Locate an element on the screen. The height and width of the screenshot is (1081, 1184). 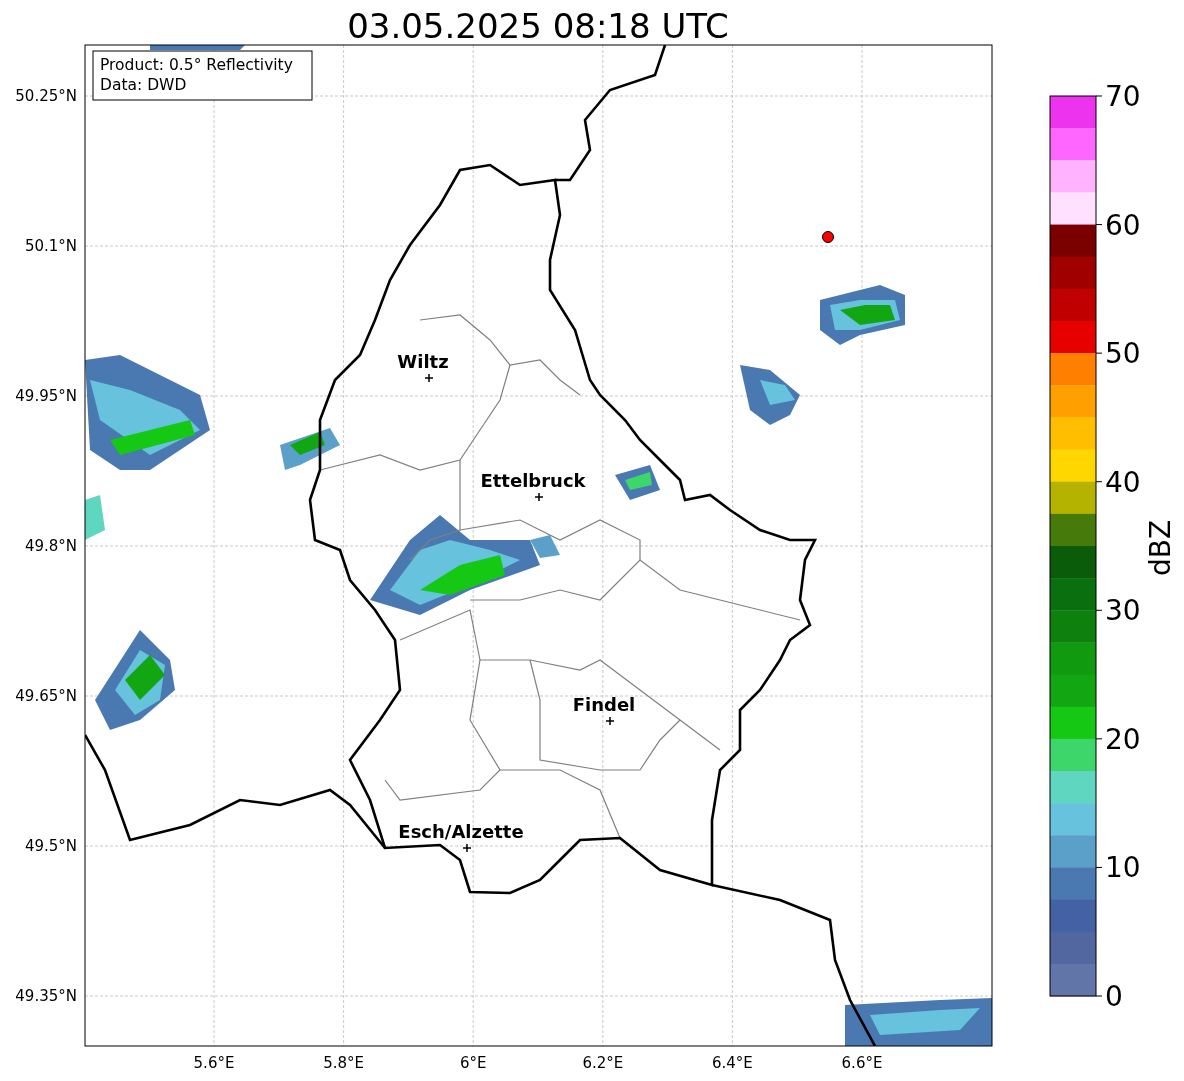
colorbar-tick-label: 40 is located at coordinates (1123, 482).